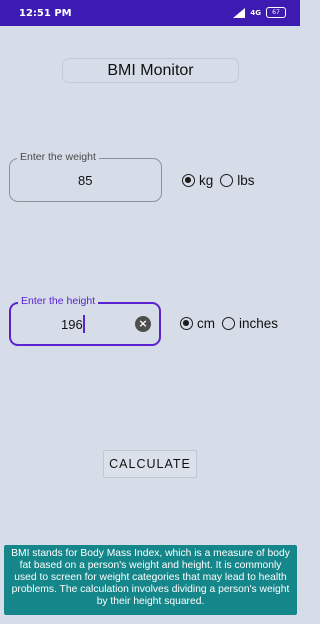 The width and height of the screenshot is (320, 624). Describe the element at coordinates (188, 180) in the screenshot. I see `kg-radio` at that location.